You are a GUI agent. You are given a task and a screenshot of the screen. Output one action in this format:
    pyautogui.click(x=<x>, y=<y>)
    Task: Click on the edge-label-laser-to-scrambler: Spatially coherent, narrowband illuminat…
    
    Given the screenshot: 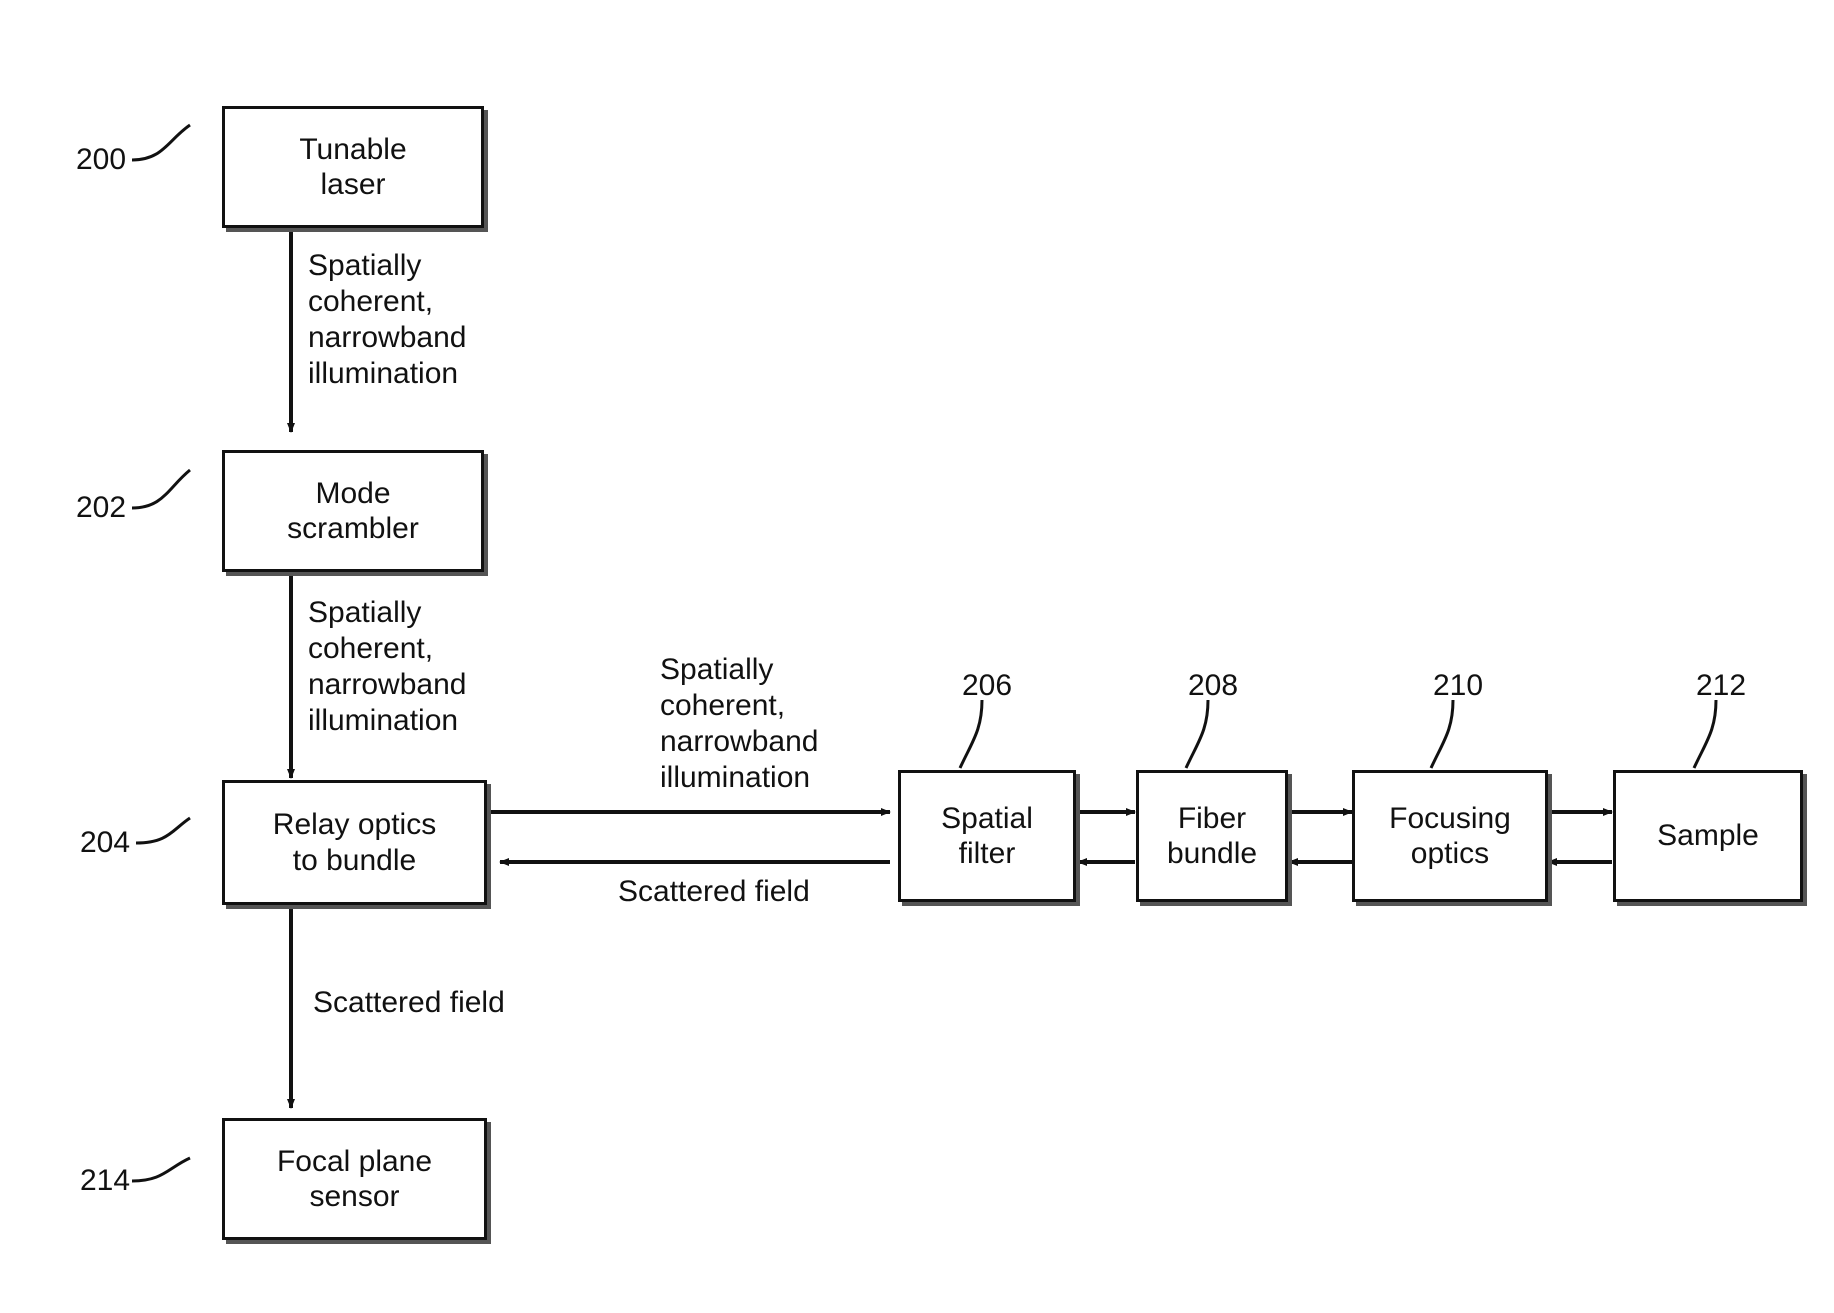 What is the action you would take?
    pyautogui.click(x=387, y=319)
    